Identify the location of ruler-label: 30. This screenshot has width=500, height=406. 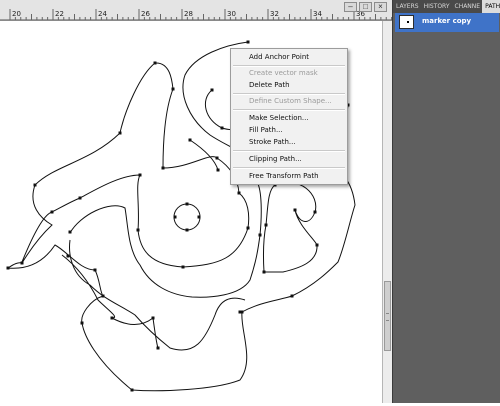
(231, 14).